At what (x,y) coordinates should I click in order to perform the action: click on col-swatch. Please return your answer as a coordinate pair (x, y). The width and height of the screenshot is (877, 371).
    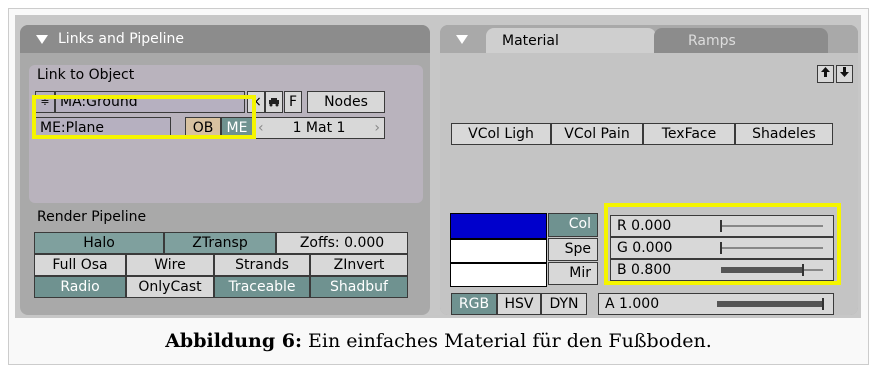
    Looking at the image, I should click on (498, 226).